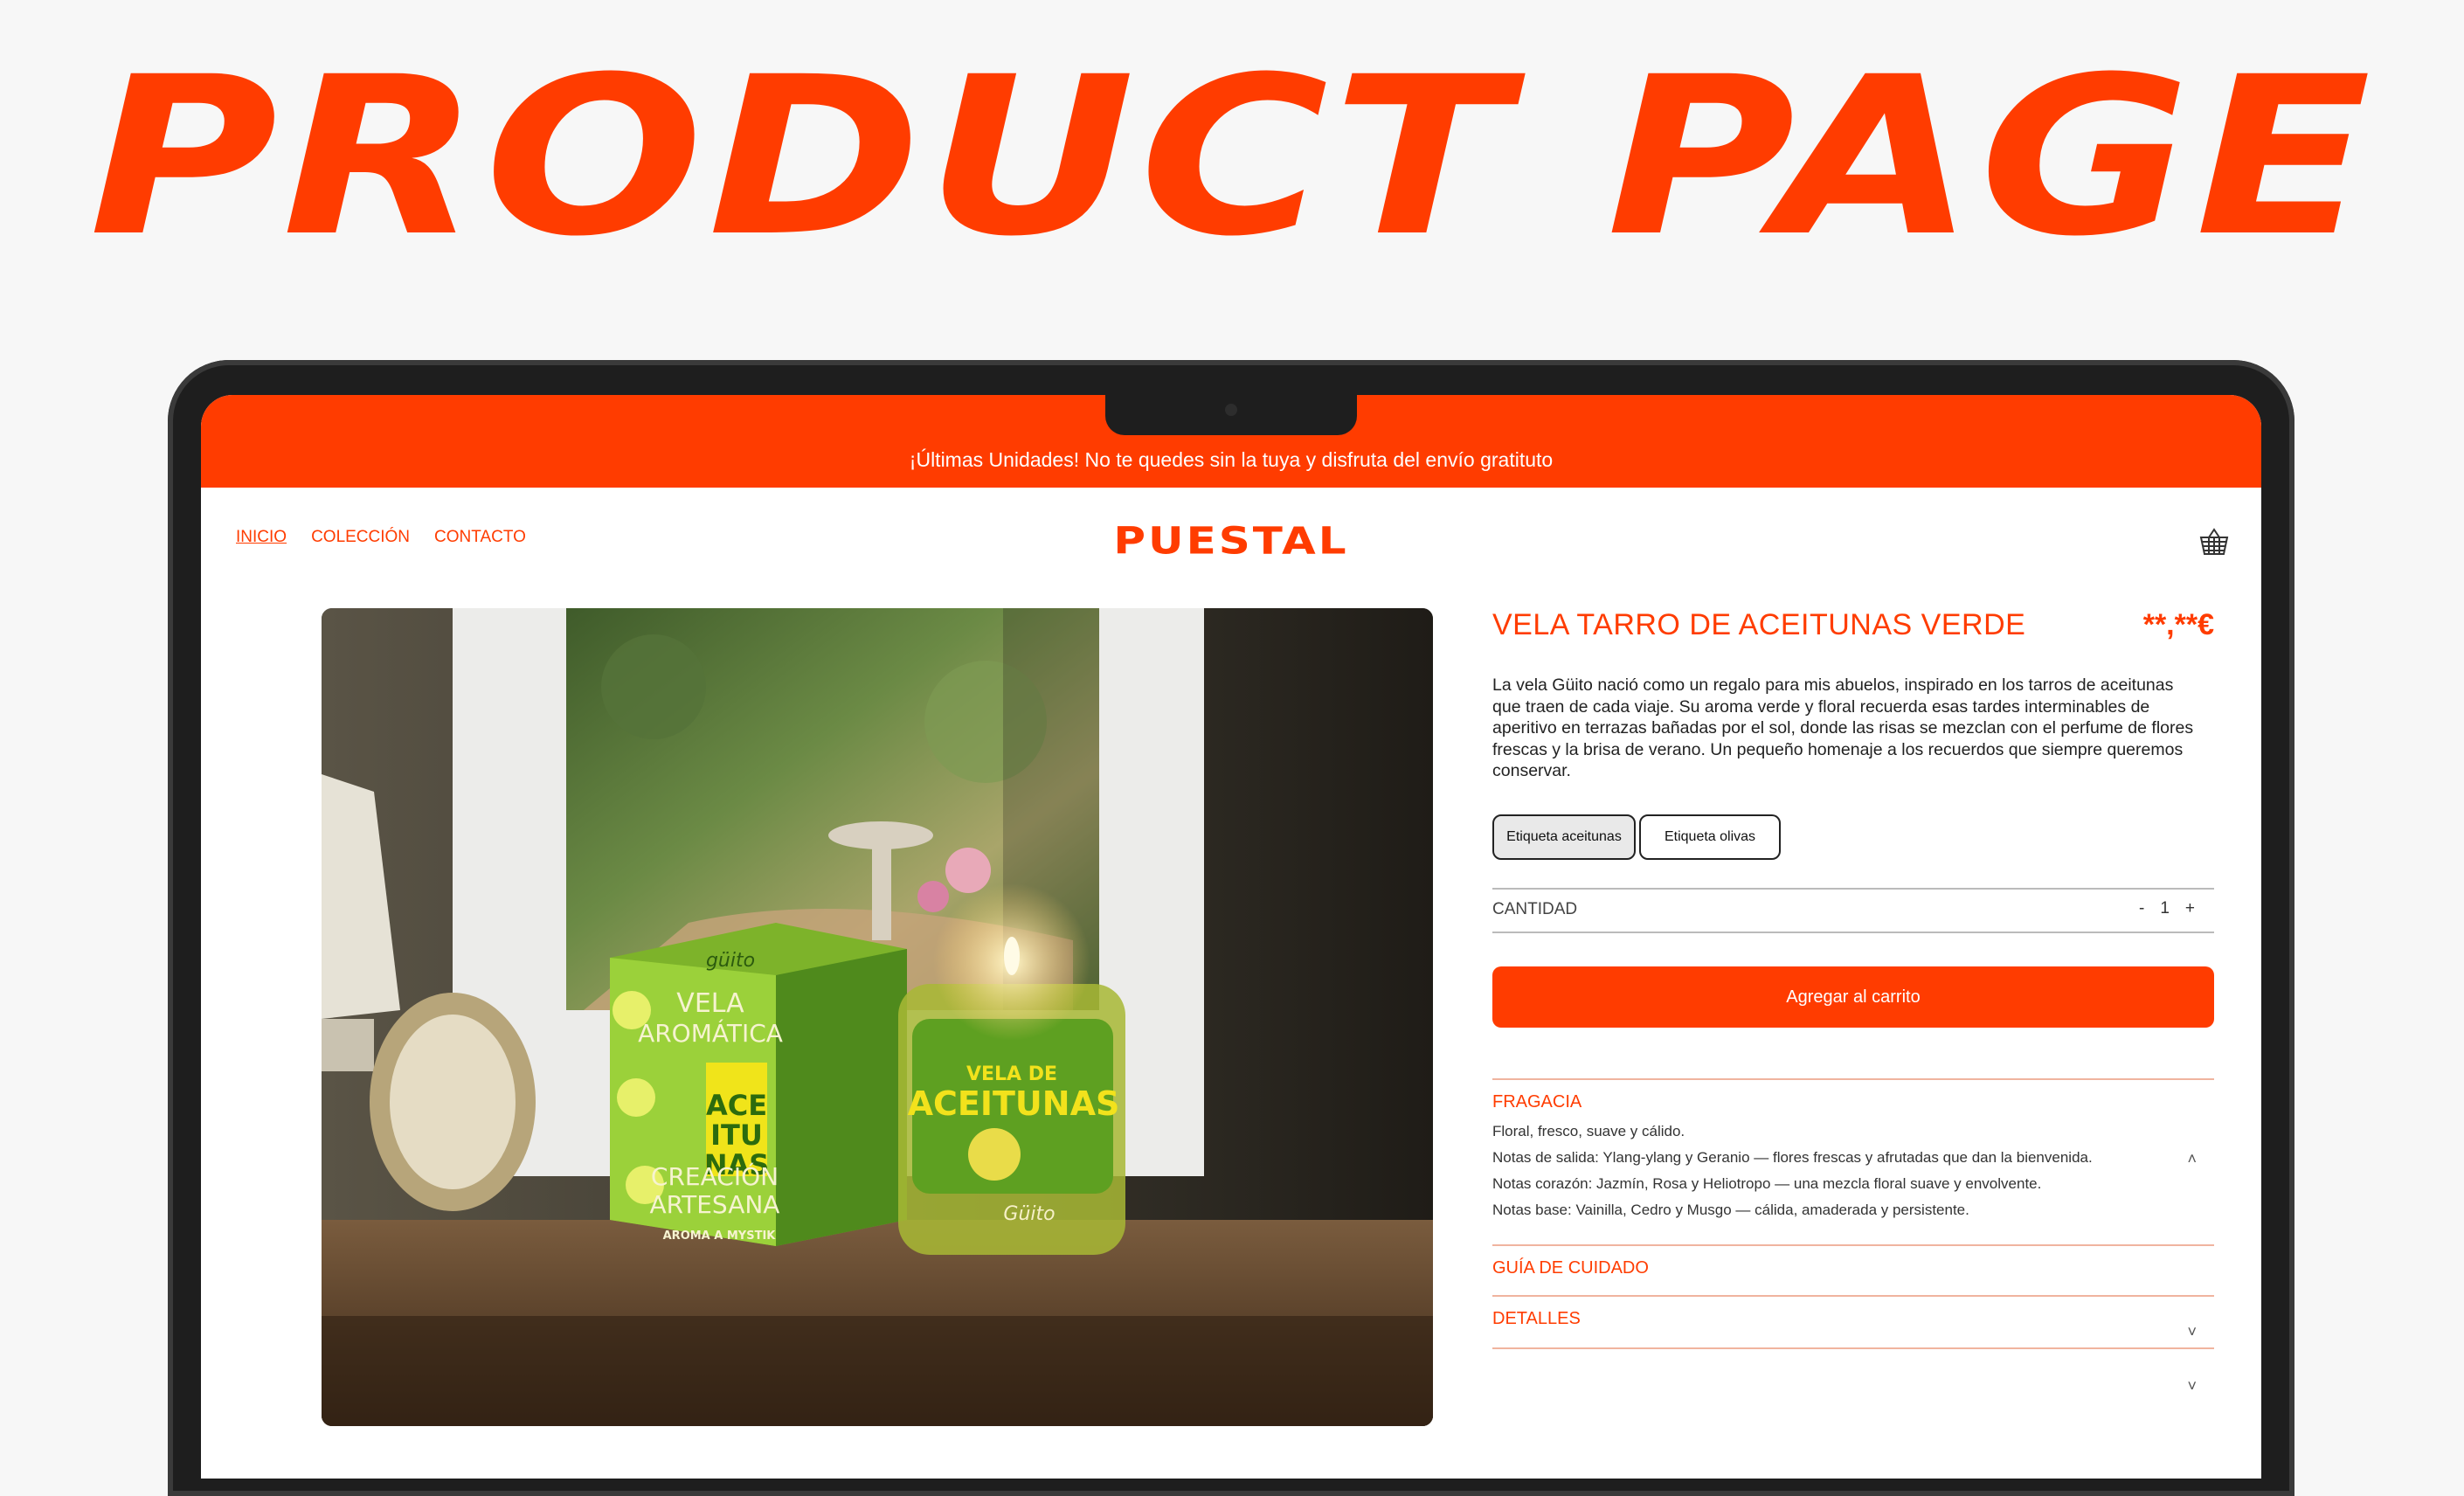  What do you see at coordinates (710, 1033) in the screenshot?
I see `box-line2: AROMÁTICA` at bounding box center [710, 1033].